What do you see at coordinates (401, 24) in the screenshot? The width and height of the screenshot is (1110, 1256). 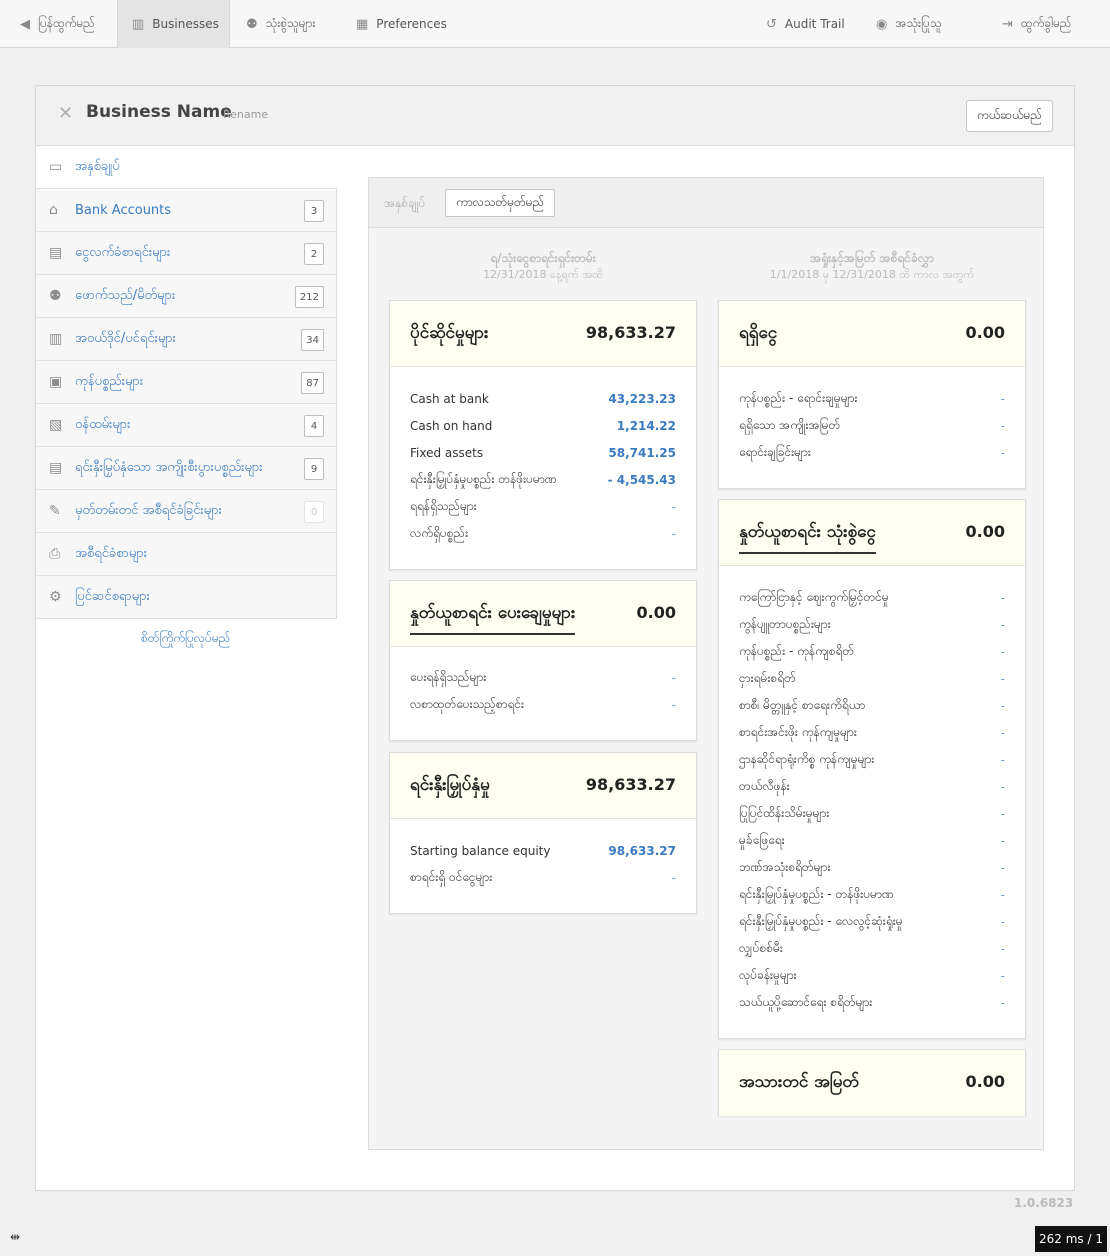 I see `nav-preferences: ▦ Preferences` at bounding box center [401, 24].